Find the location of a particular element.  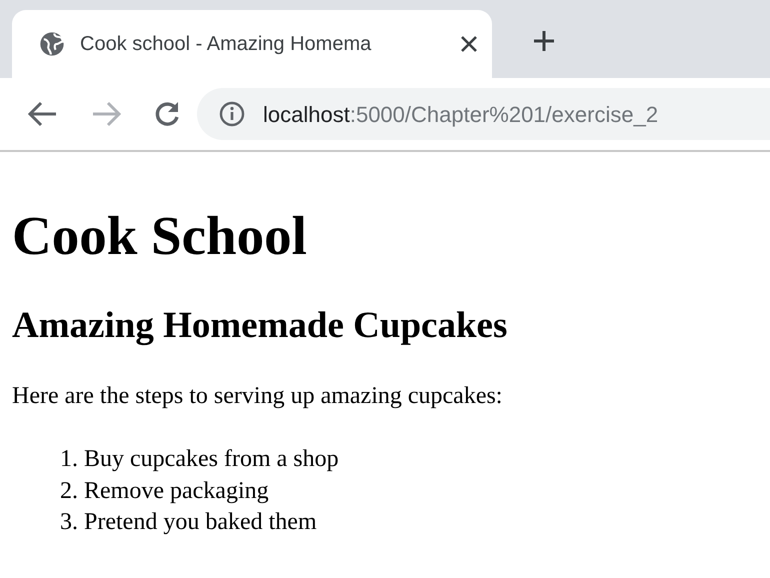

reload-icon is located at coordinates (167, 114).